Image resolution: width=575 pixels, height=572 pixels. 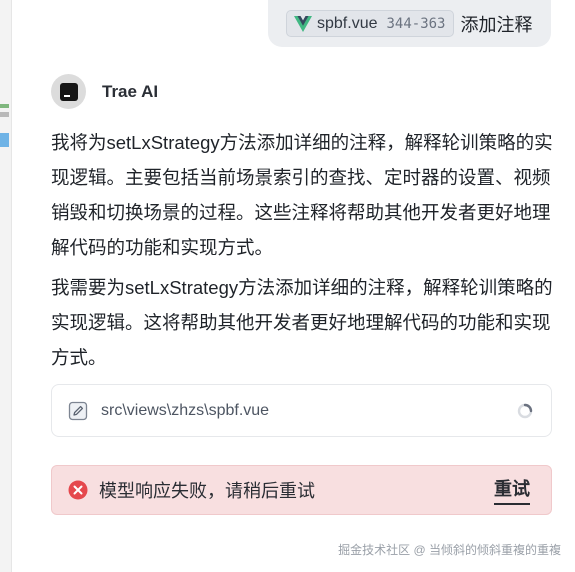 What do you see at coordinates (207, 491) in the screenshot?
I see `error-message: 模型响应失败，请稍后重试` at bounding box center [207, 491].